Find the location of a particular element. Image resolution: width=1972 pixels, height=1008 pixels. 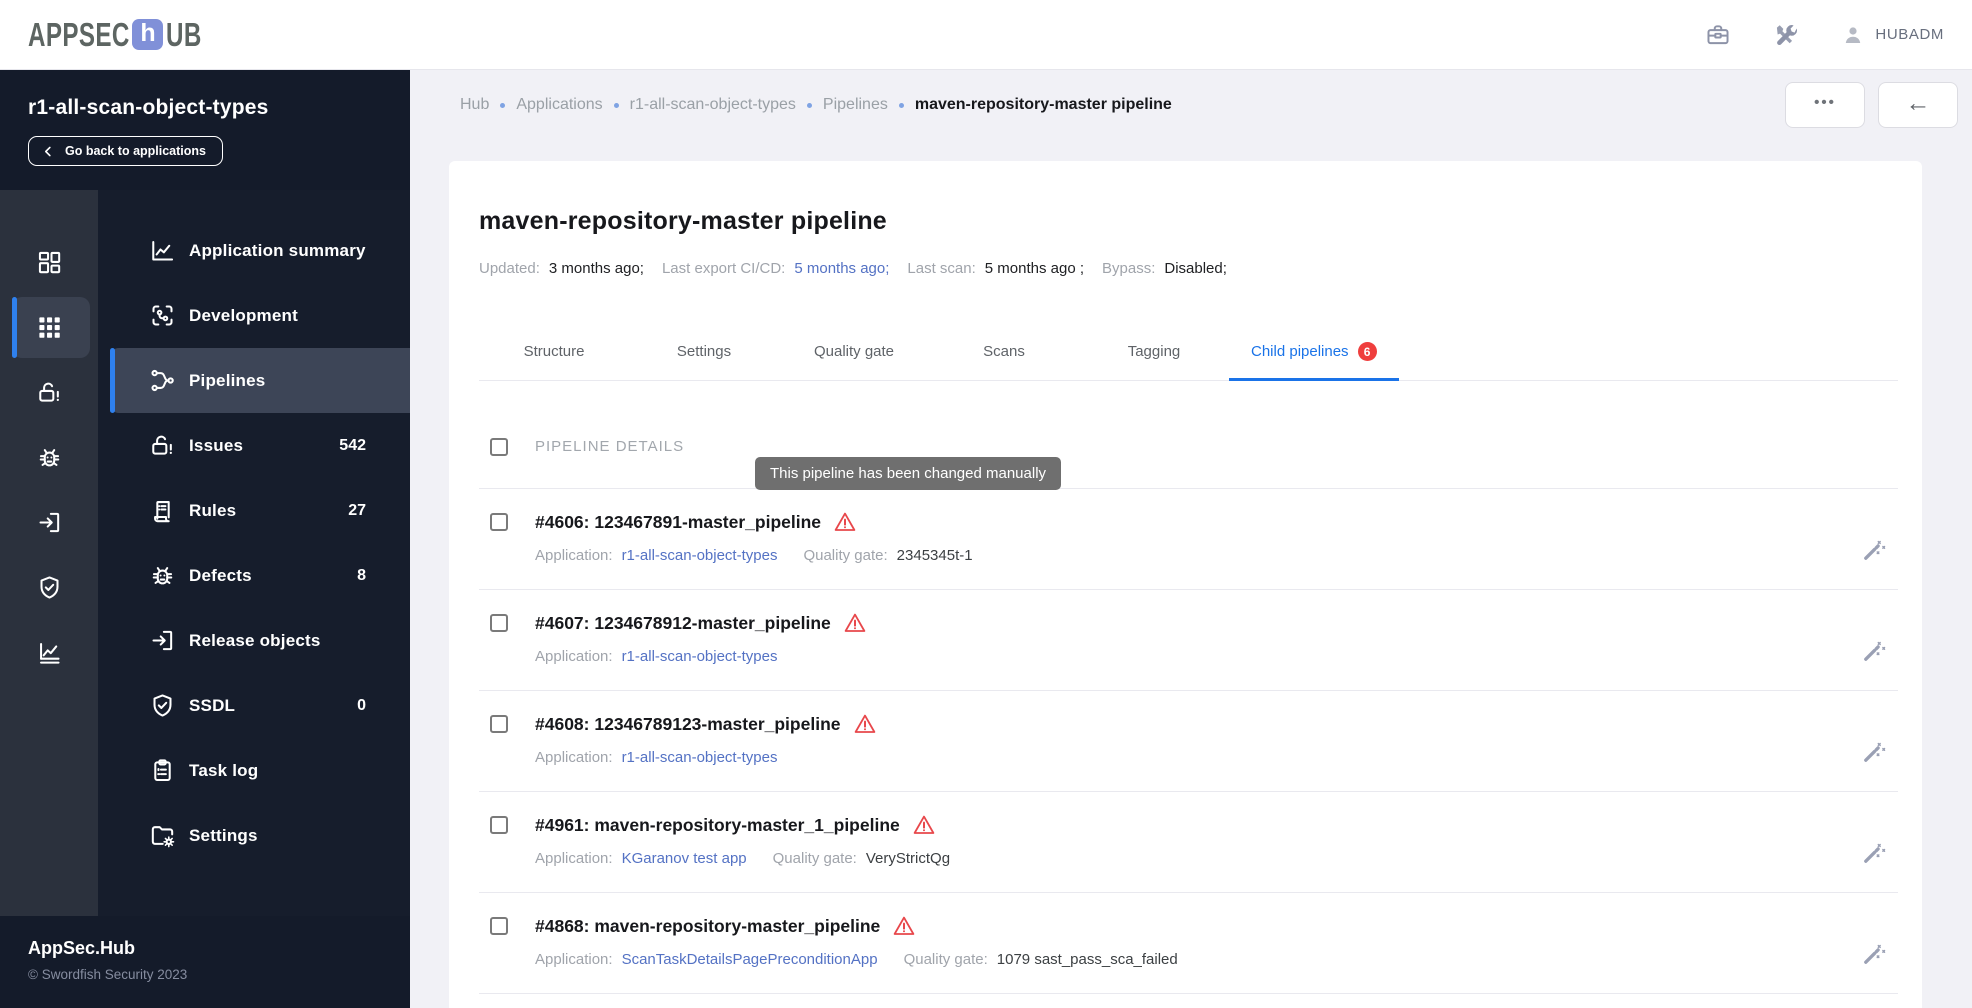

tab-label: Scans is located at coordinates (1004, 351).